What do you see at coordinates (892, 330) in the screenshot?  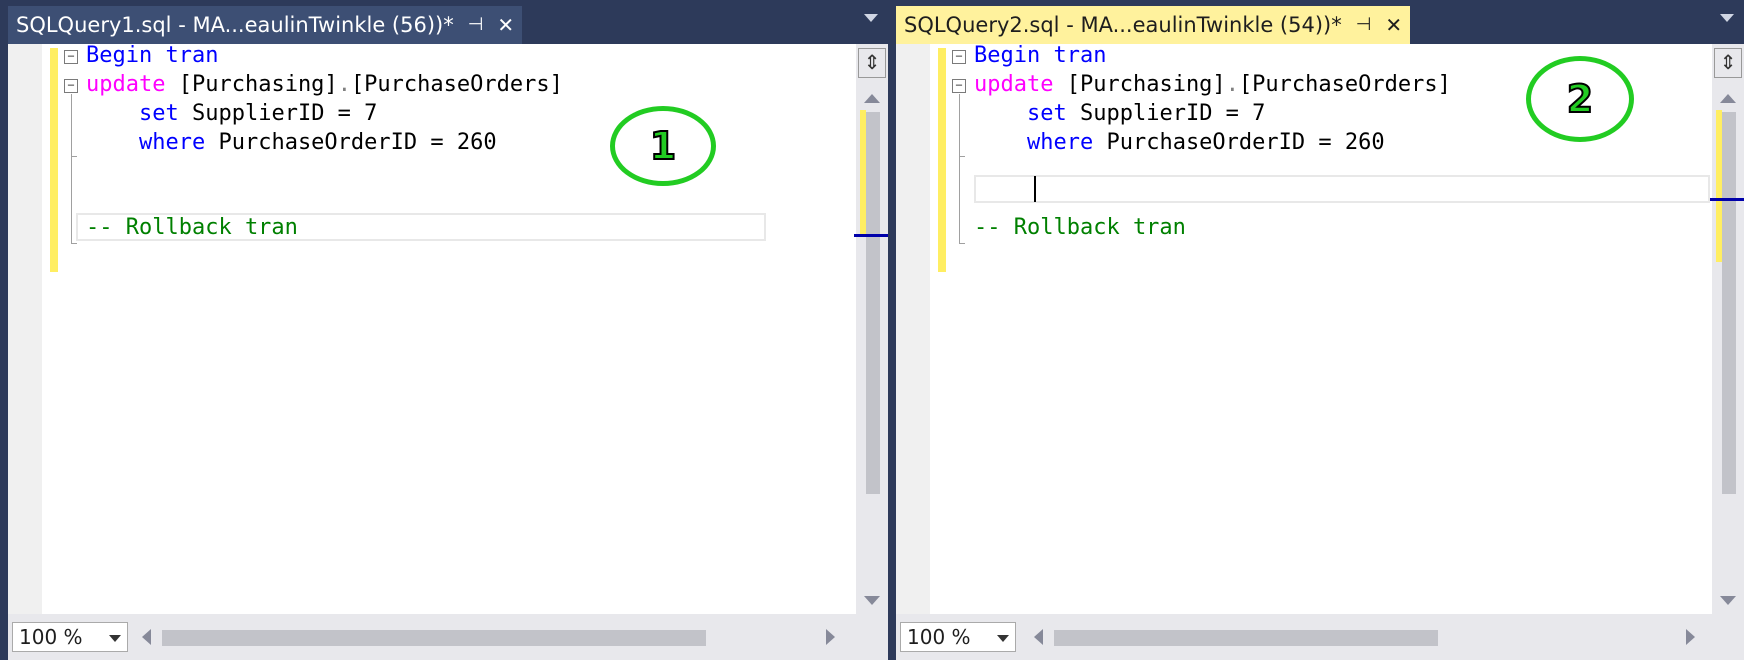 I see `pane-divider` at bounding box center [892, 330].